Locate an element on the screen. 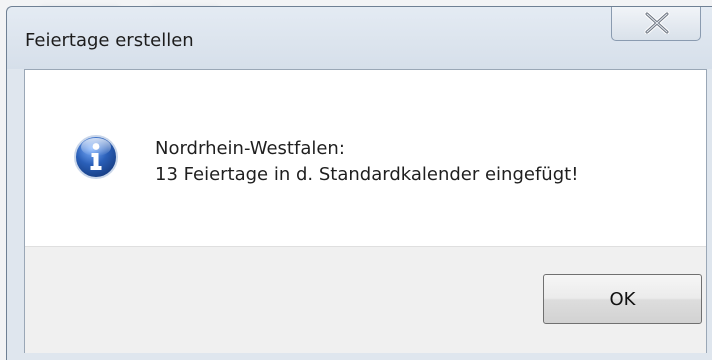 The height and width of the screenshot is (360, 712). close-button is located at coordinates (656, 24).